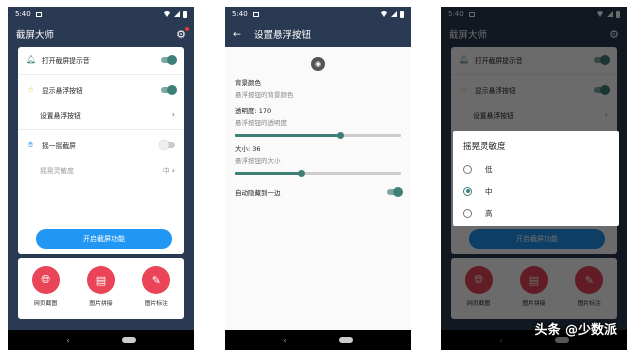  I want to click on row-label: 摇晃灵敏度, so click(57, 170).